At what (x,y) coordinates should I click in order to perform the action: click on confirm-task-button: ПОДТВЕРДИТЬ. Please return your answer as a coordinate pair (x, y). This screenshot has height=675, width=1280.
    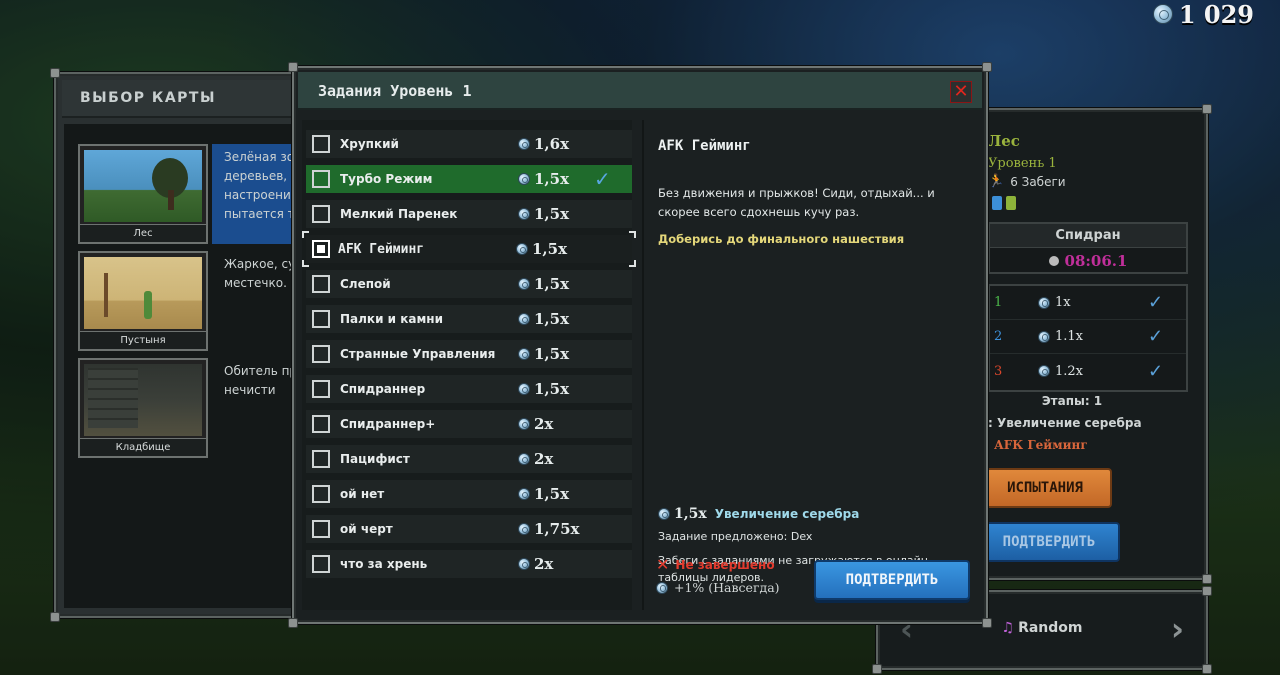
    Looking at the image, I should click on (892, 580).